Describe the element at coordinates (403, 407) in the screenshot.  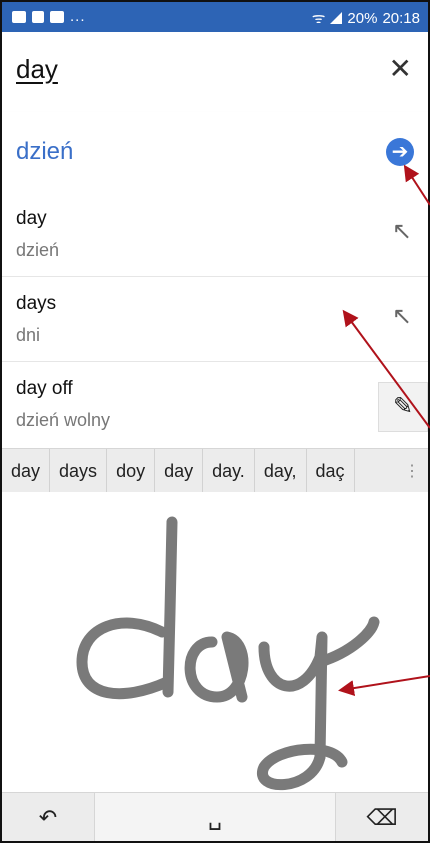
I see `handwriting-mode-icon: ✎` at that location.